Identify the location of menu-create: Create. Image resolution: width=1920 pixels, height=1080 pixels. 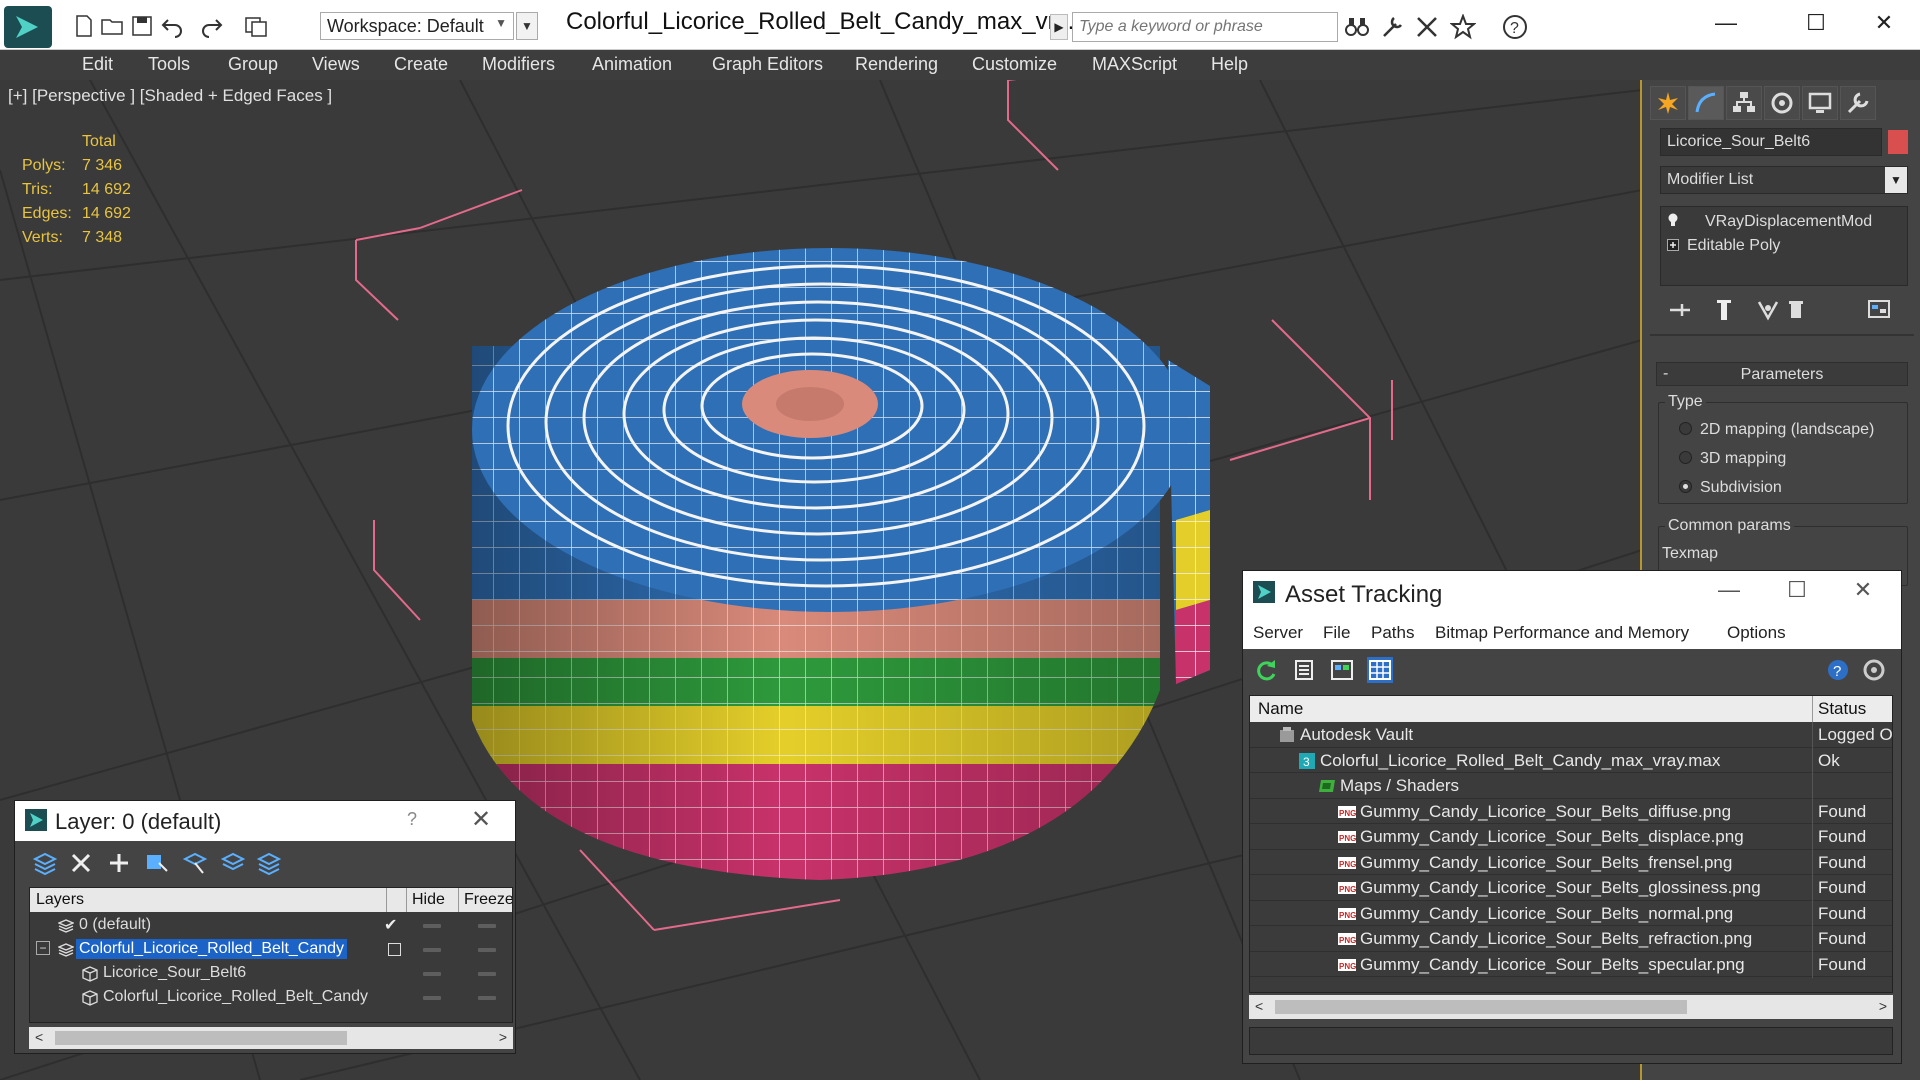
(421, 64).